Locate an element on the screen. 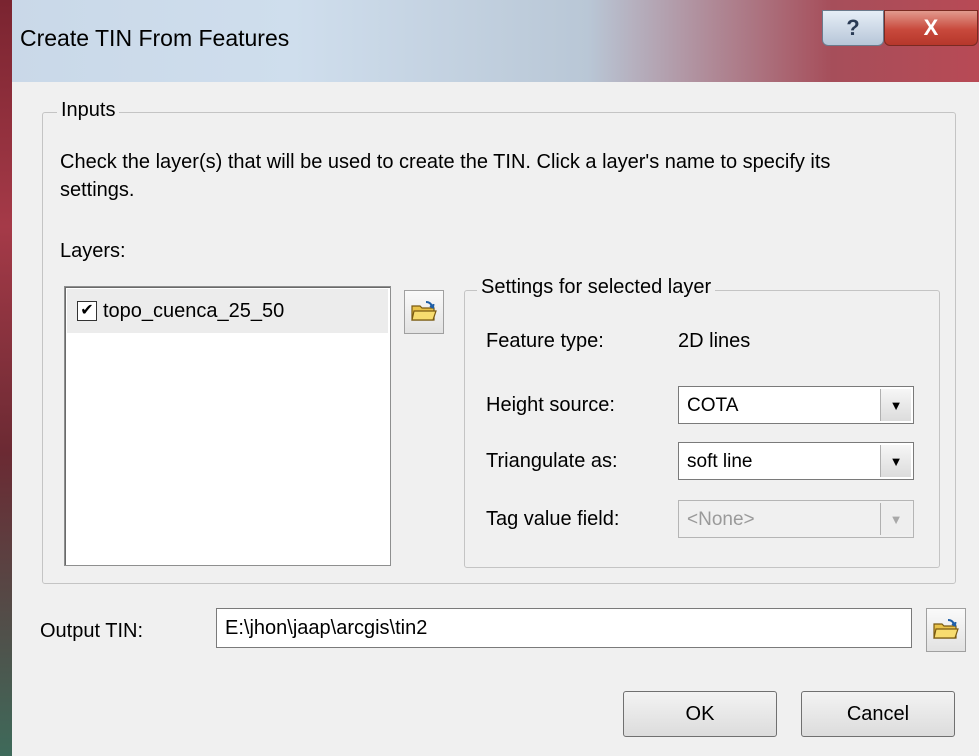 The image size is (979, 756). feature-type-value: 2D lines is located at coordinates (714, 341).